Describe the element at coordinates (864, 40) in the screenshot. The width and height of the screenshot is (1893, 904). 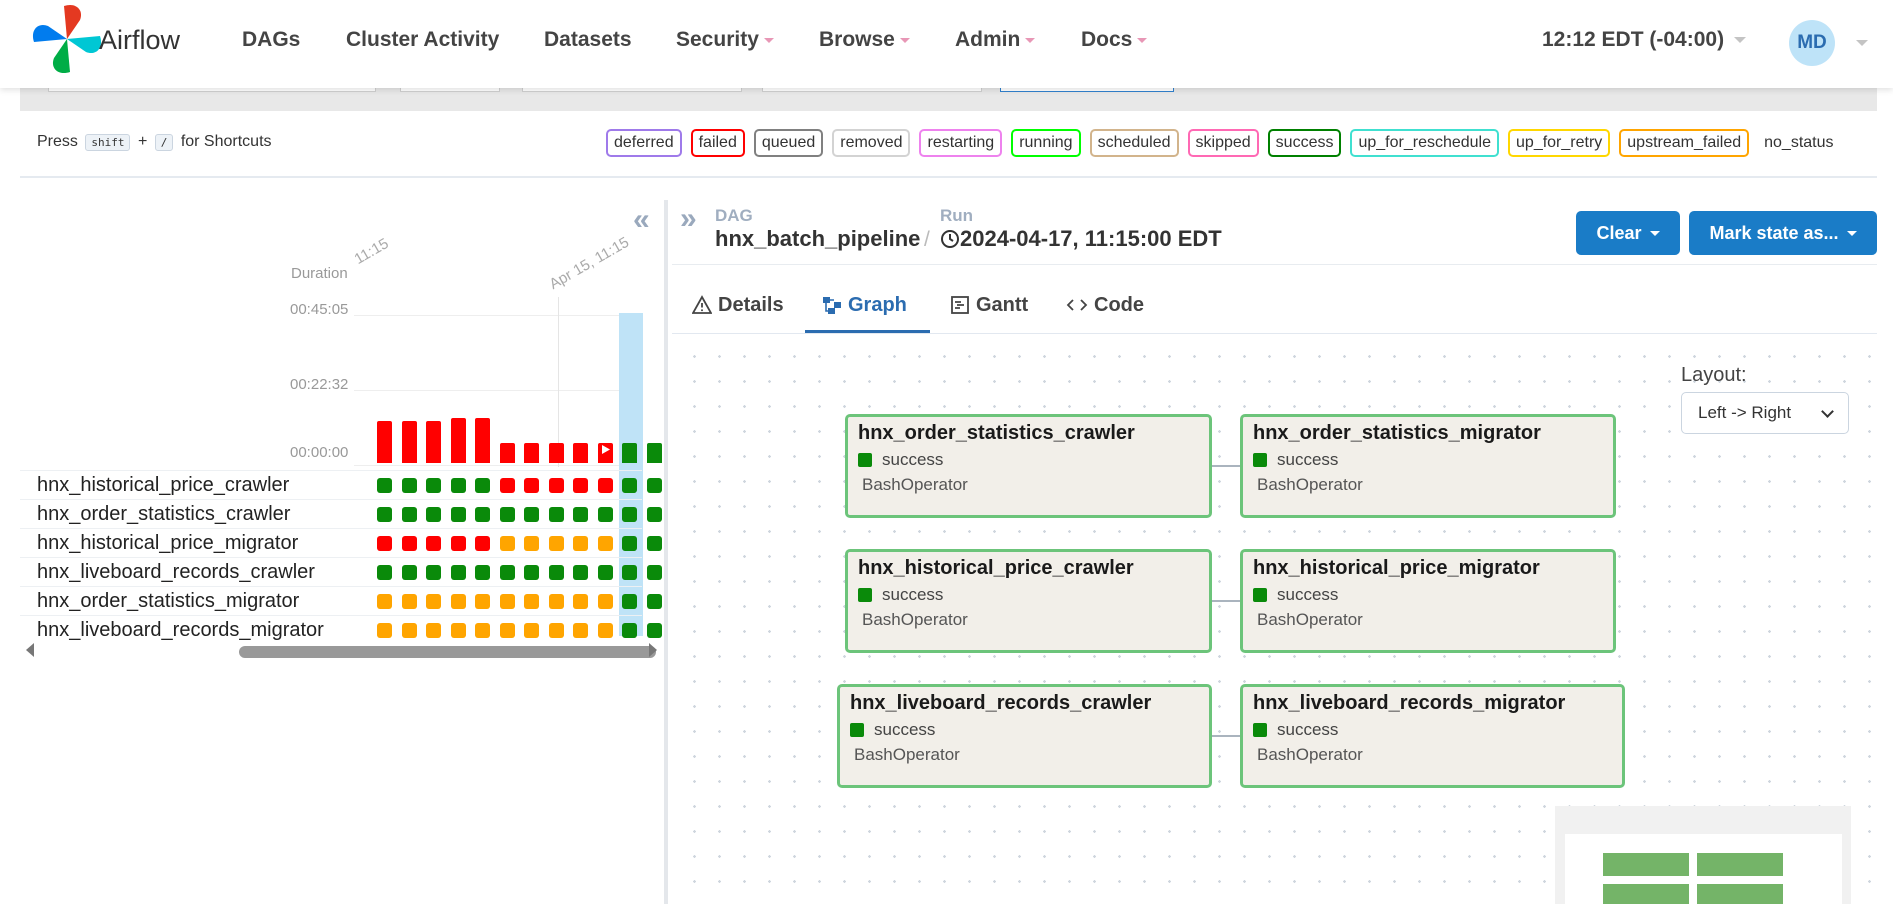
I see `nav-browse: Browse` at that location.